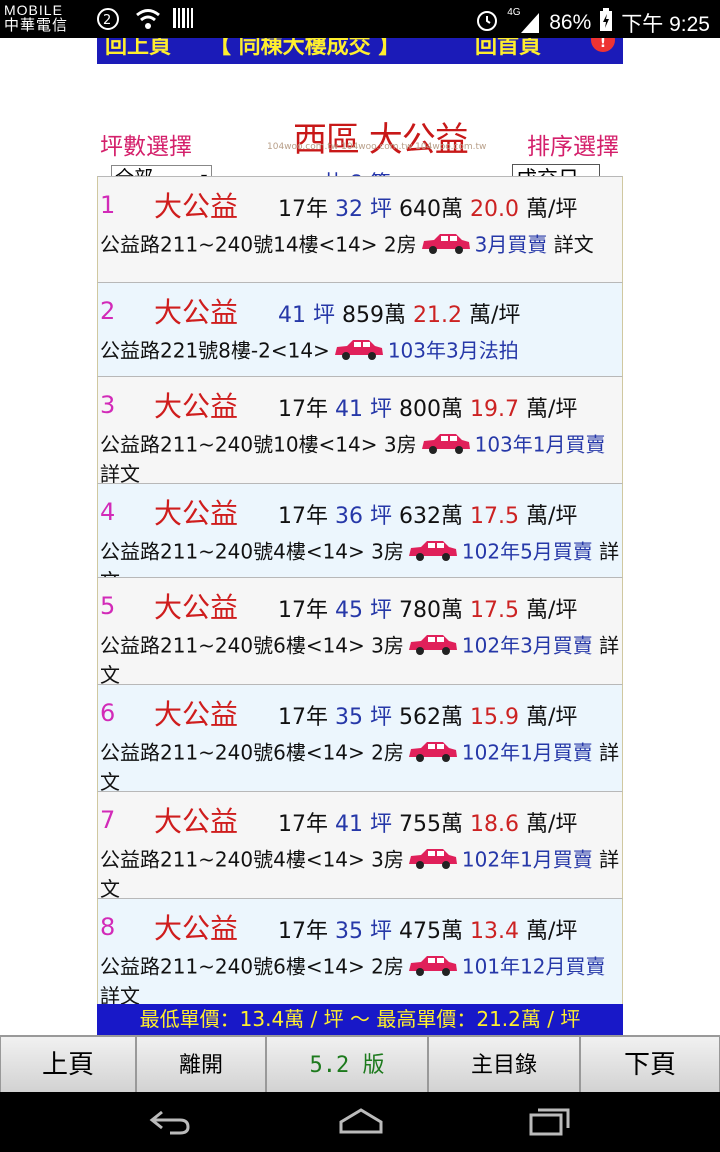 This screenshot has height=1152, width=720. I want to click on version-button: 5.2 版, so click(347, 1064).